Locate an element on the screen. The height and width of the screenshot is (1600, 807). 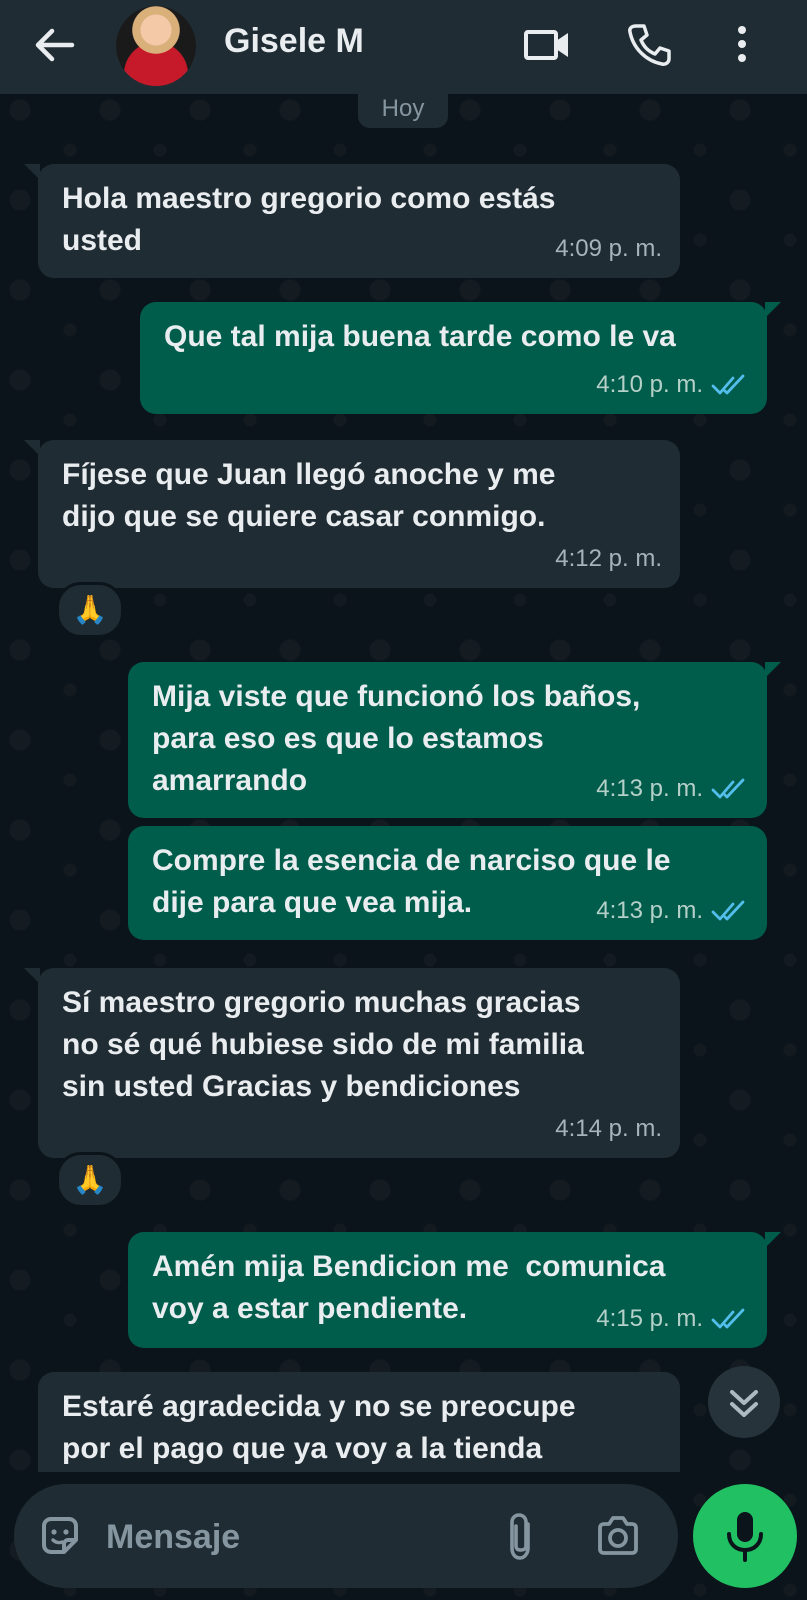
message-line: amarrando is located at coordinates (230, 780).